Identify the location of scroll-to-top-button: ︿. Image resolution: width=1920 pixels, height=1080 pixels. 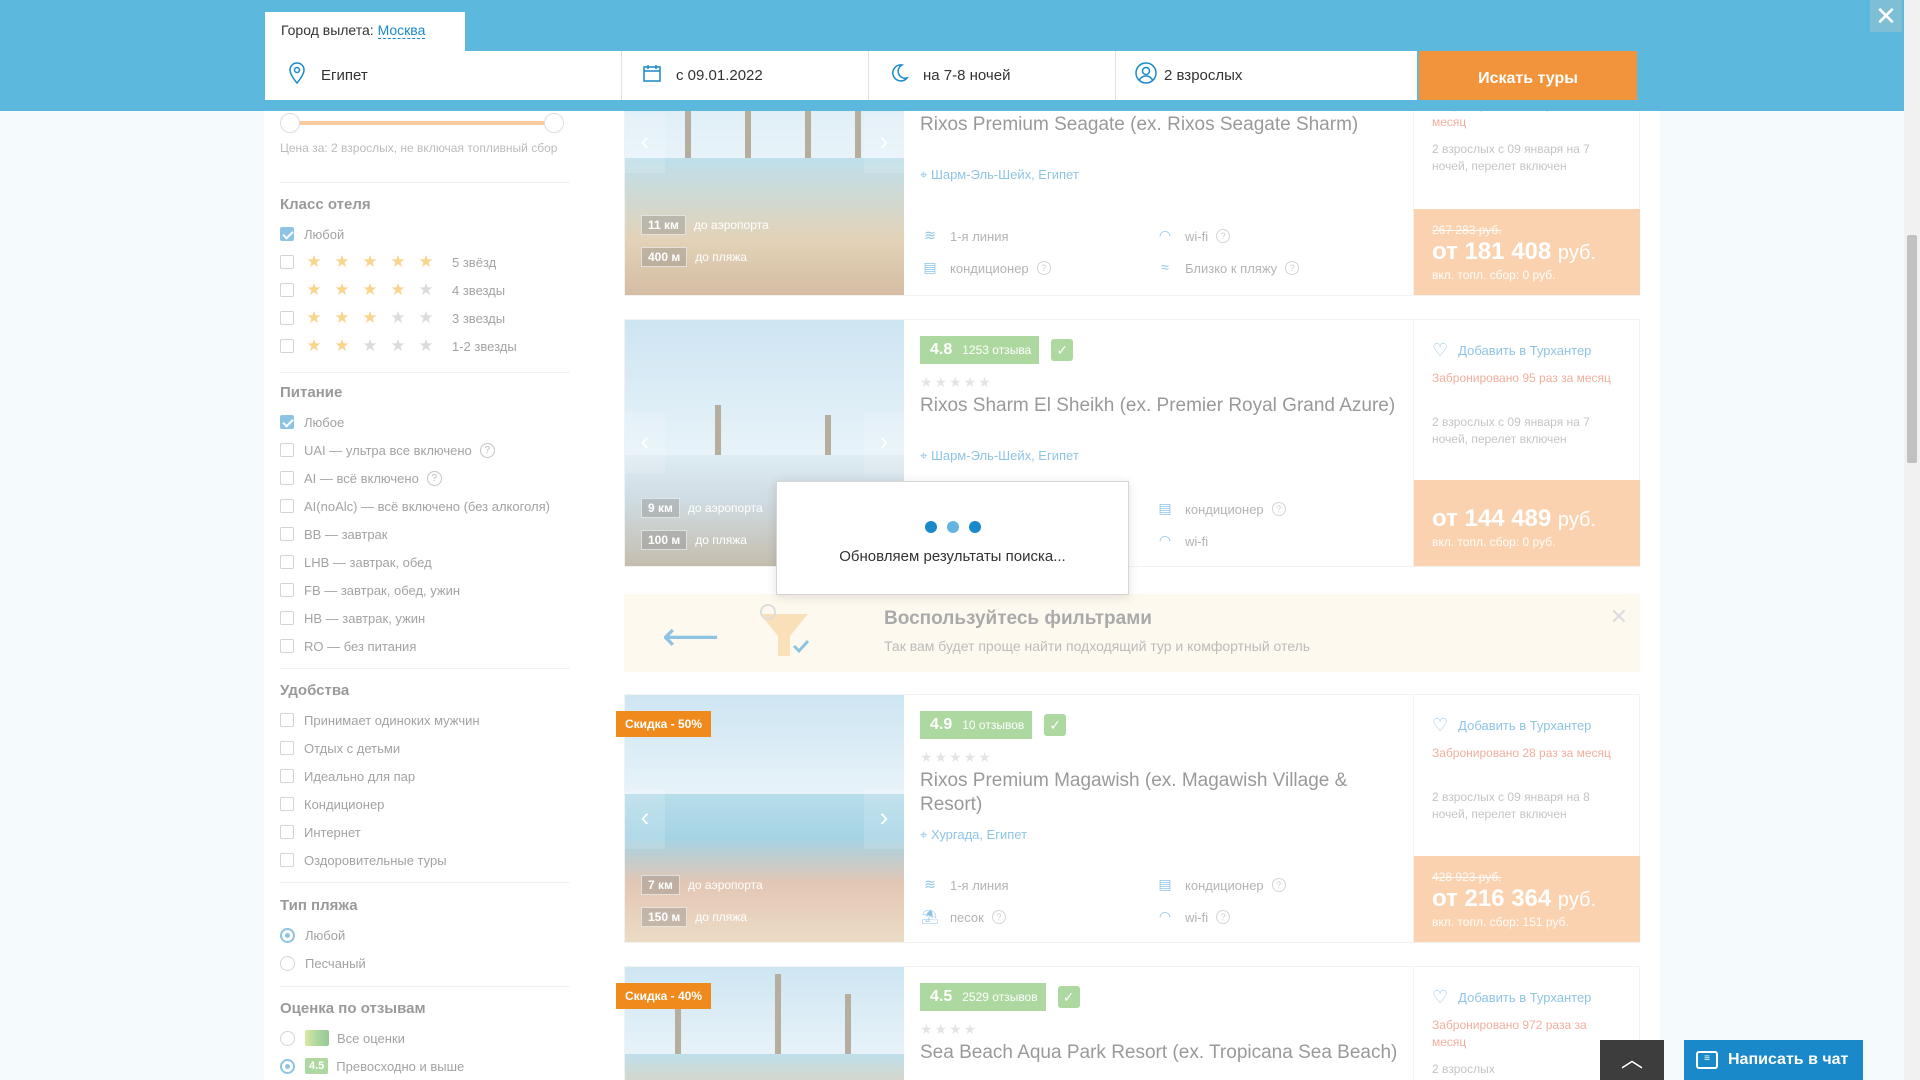
(1632, 1060).